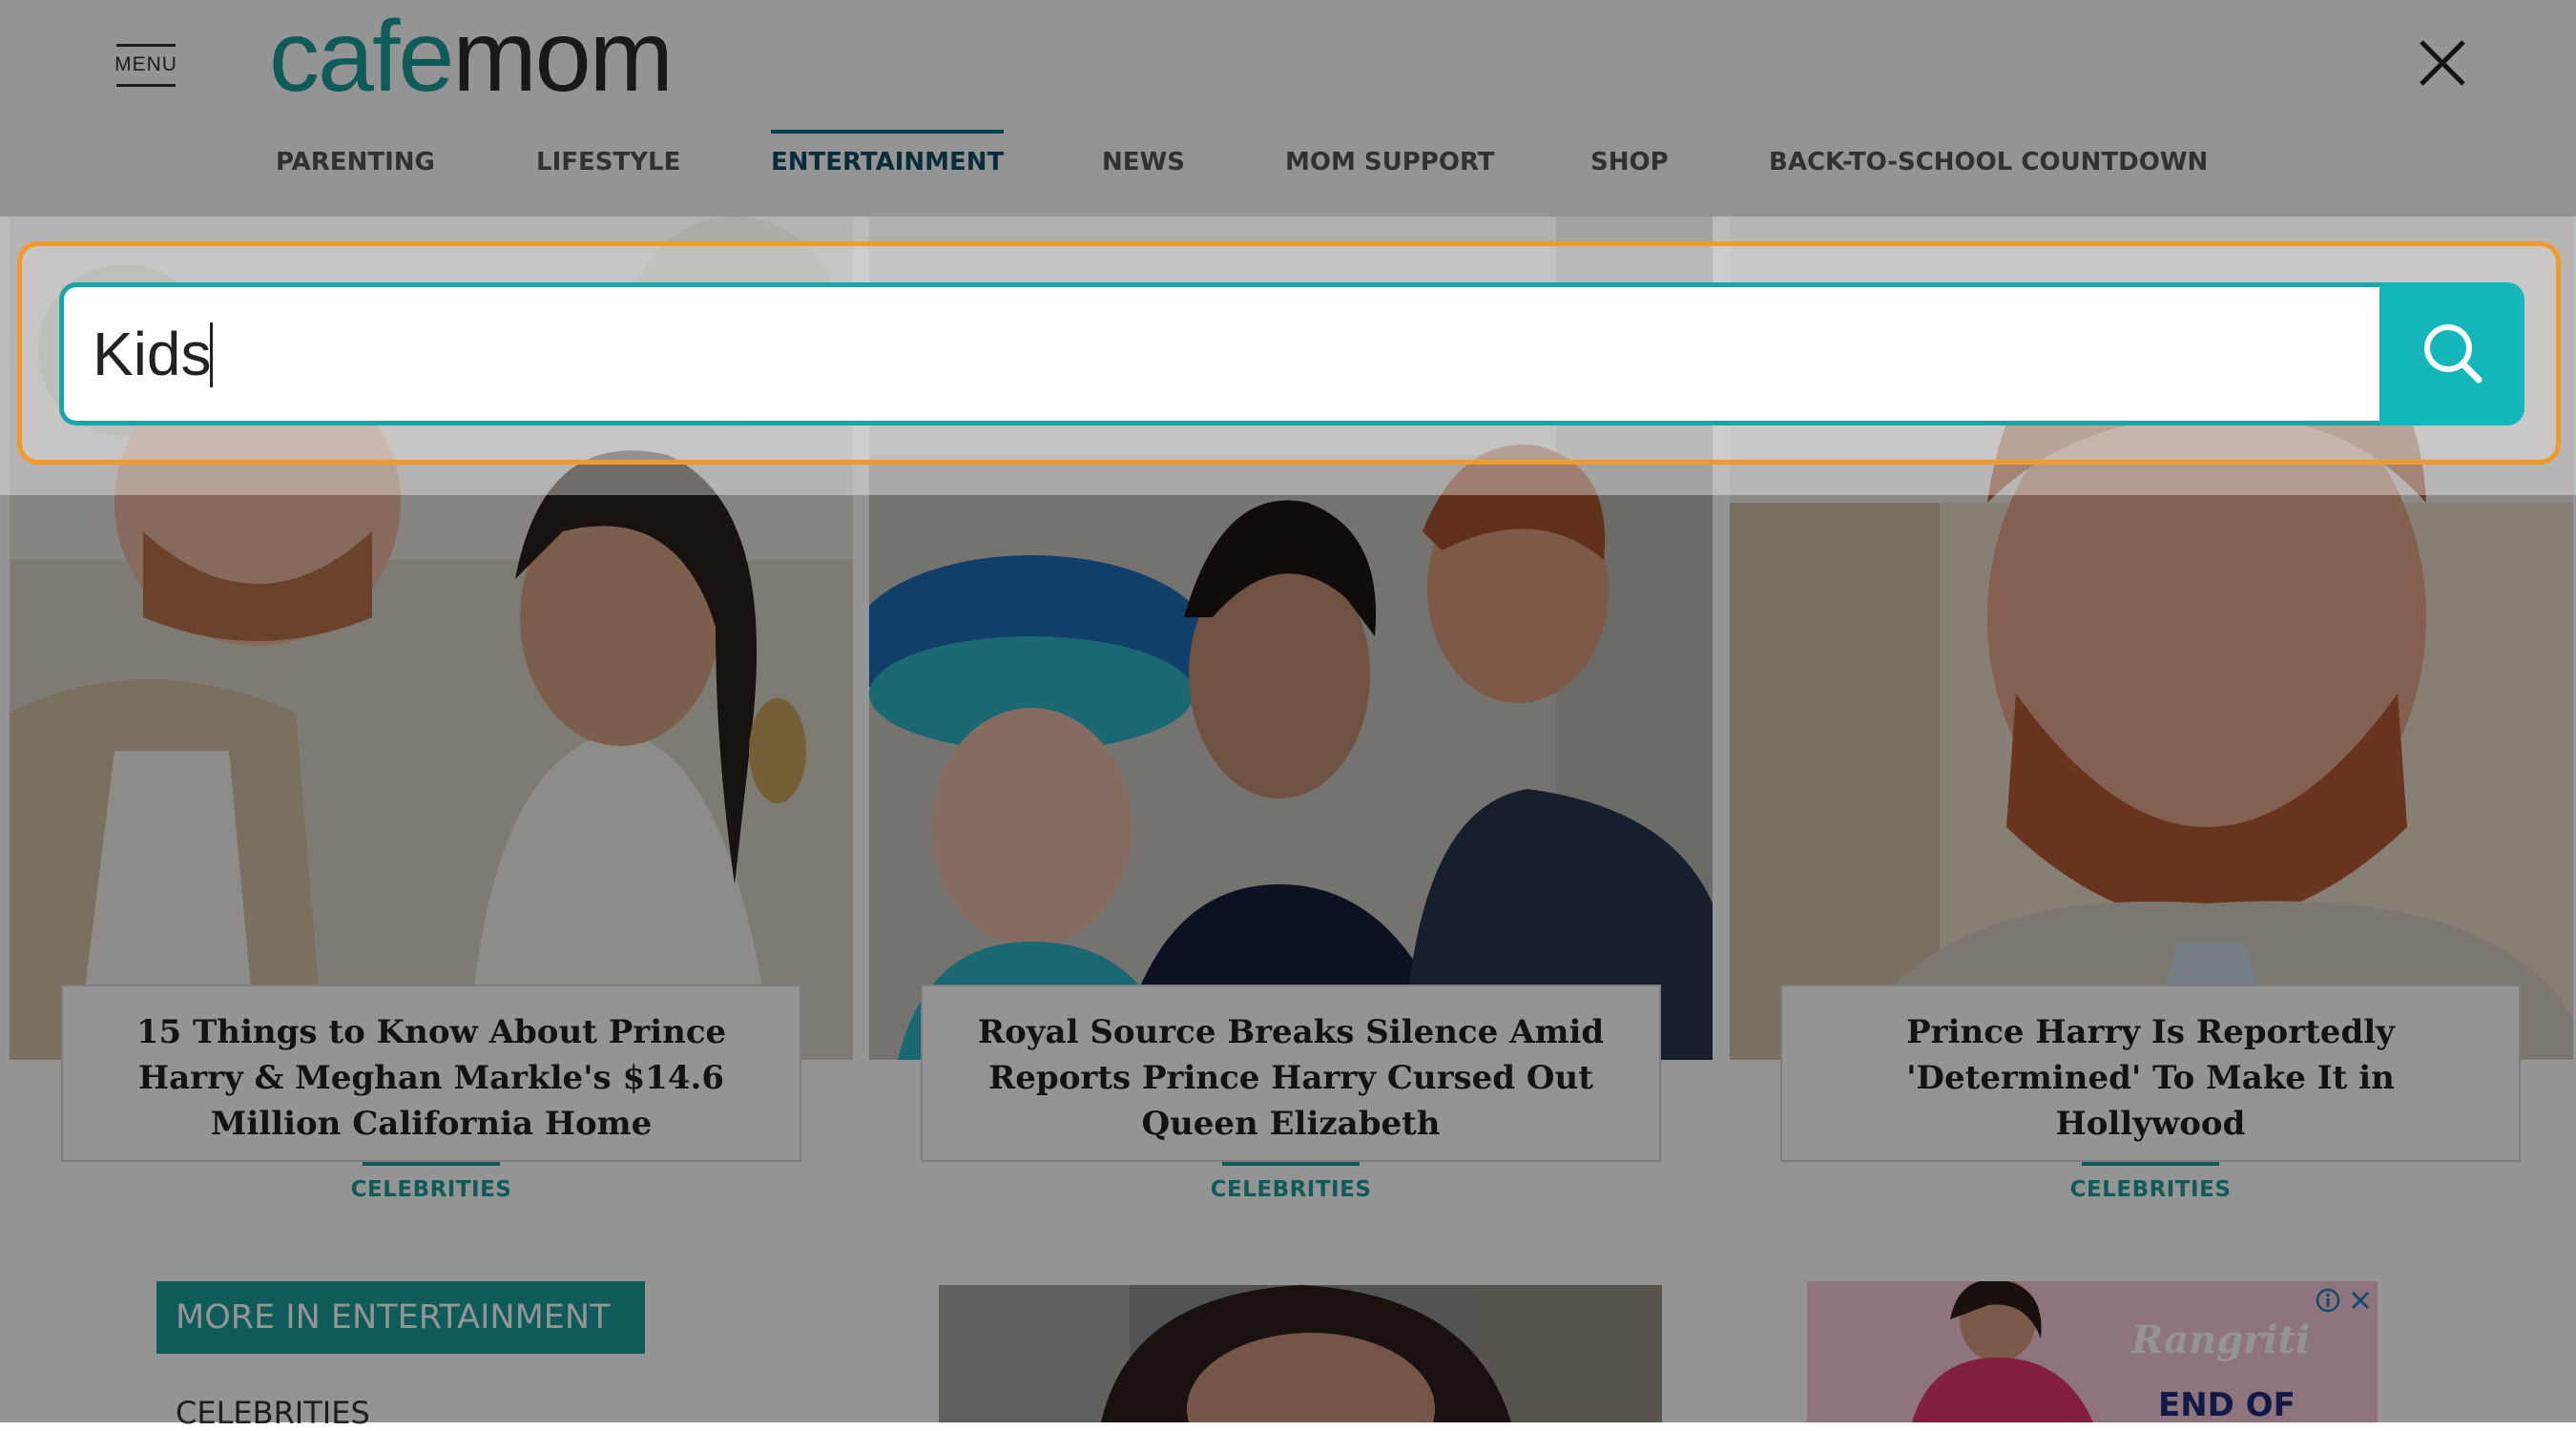 This screenshot has width=2576, height=1431. I want to click on search-submit-button, so click(2451, 353).